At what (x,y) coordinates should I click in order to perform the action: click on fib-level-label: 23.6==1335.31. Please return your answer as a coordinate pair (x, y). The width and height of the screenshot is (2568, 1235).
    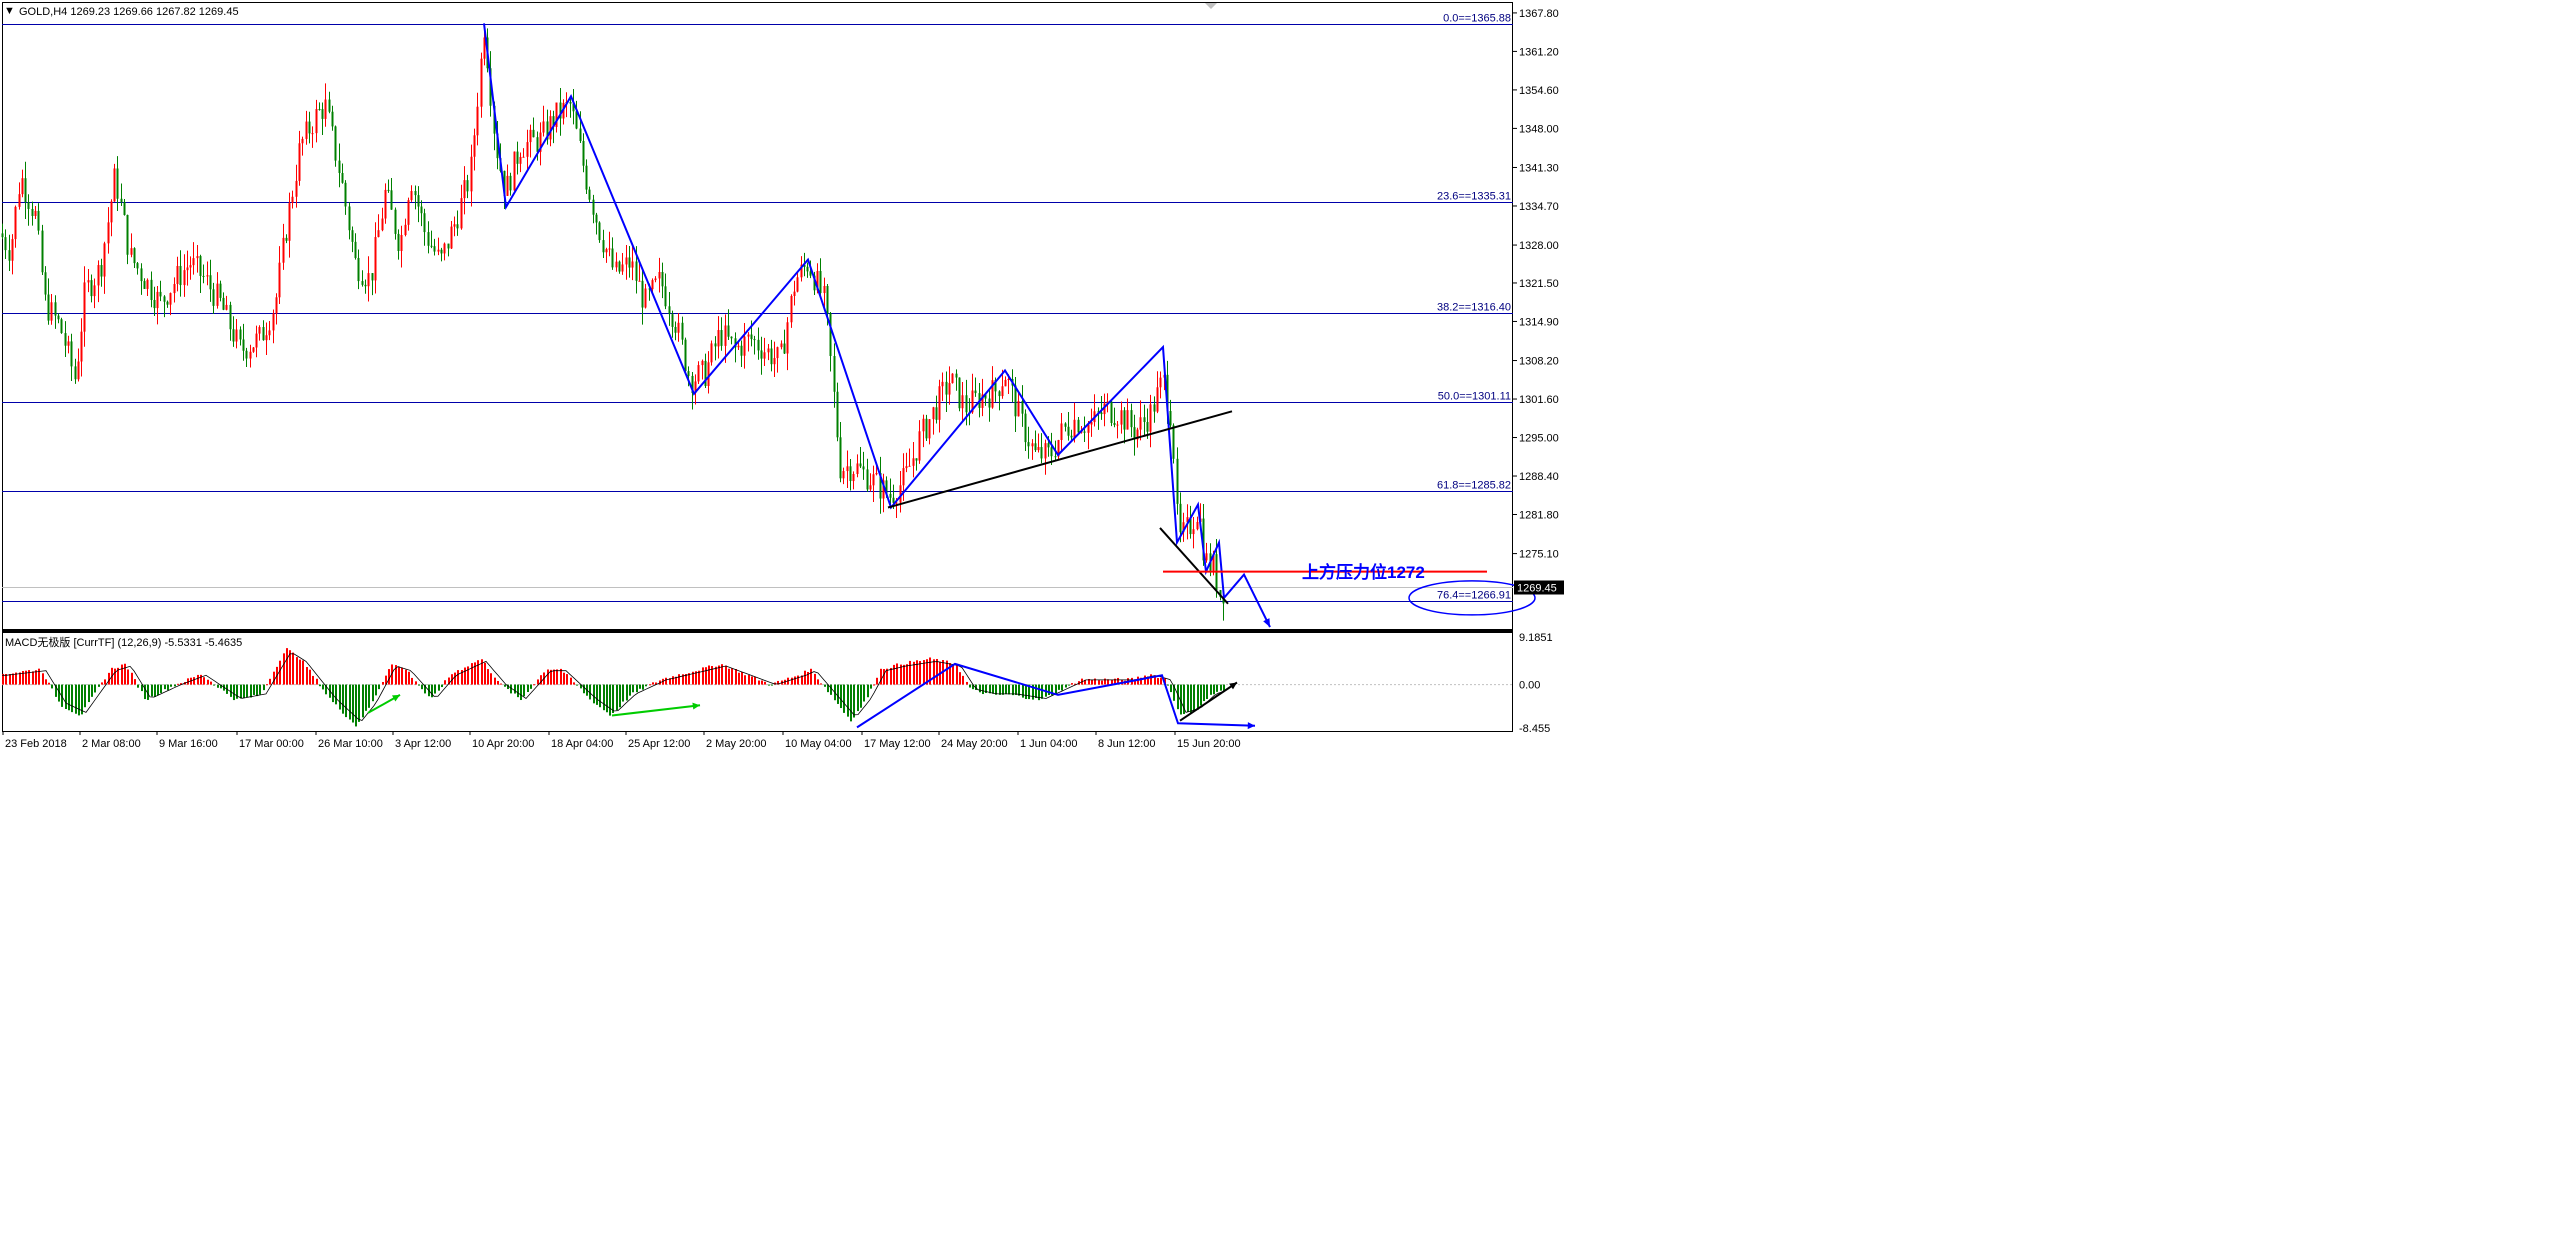
    Looking at the image, I should click on (1474, 197).